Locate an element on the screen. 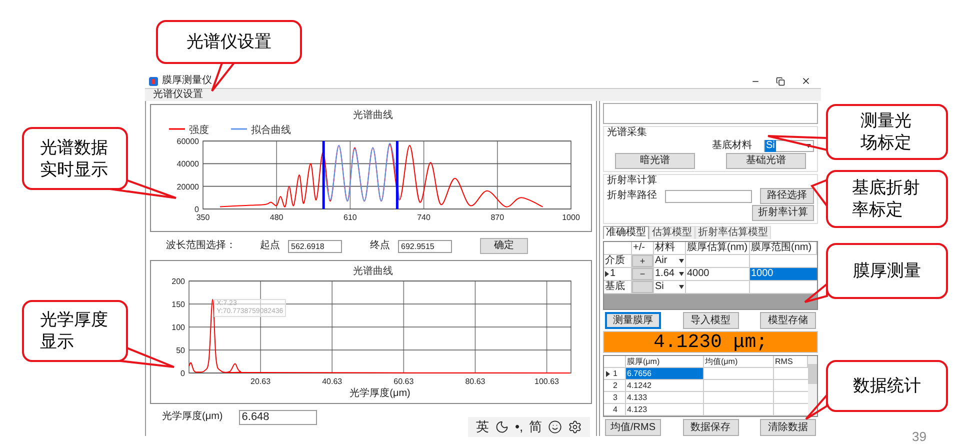 The width and height of the screenshot is (958, 447). tab: 估算模型 is located at coordinates (672, 233).